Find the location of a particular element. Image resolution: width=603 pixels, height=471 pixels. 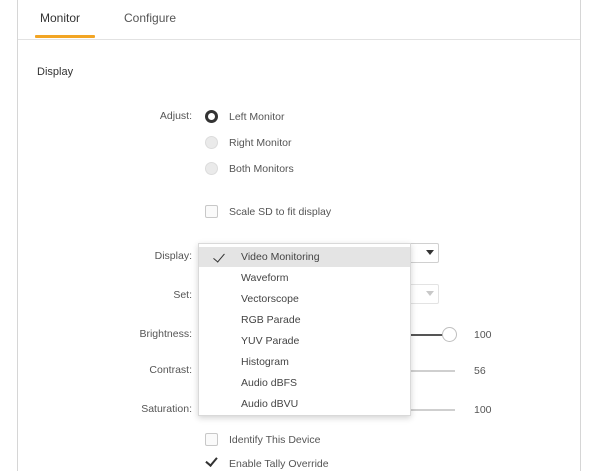

section-title-display: Display is located at coordinates (55, 72).